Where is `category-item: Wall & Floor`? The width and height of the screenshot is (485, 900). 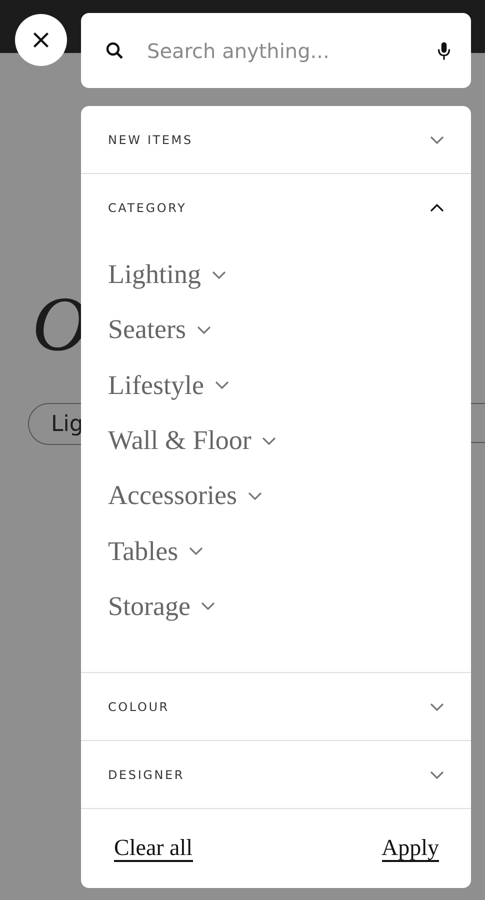
category-item: Wall & Floor is located at coordinates (289, 440).